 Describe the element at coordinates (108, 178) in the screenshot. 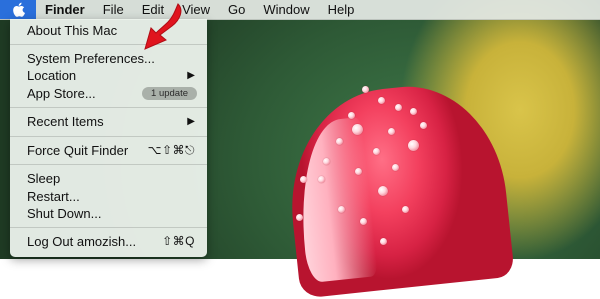

I see `menu-item-sleep: Sleep` at that location.